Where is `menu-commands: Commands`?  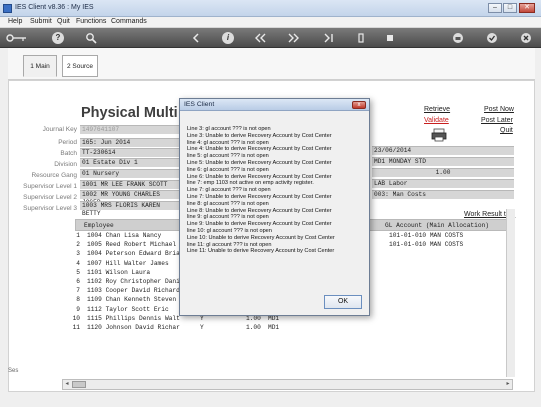 menu-commands: Commands is located at coordinates (129, 21).